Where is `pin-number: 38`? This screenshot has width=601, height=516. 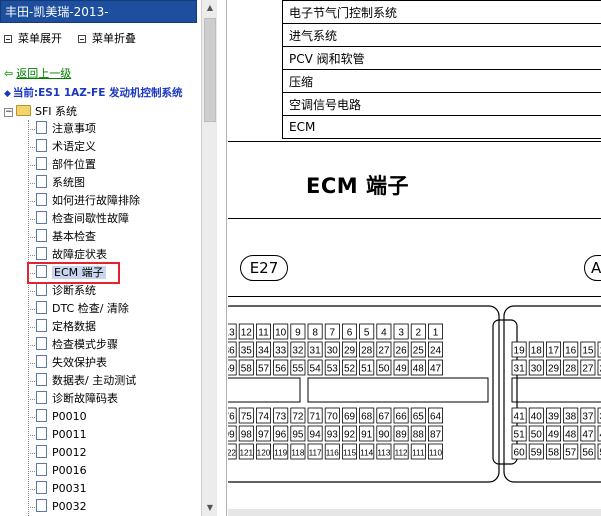 pin-number: 38 is located at coordinates (571, 417).